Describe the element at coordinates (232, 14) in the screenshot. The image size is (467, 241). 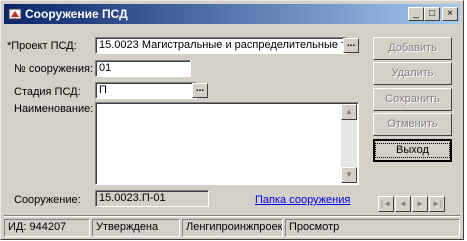
I see `title-bar: Сооружение ПСД _ □ ×` at that location.